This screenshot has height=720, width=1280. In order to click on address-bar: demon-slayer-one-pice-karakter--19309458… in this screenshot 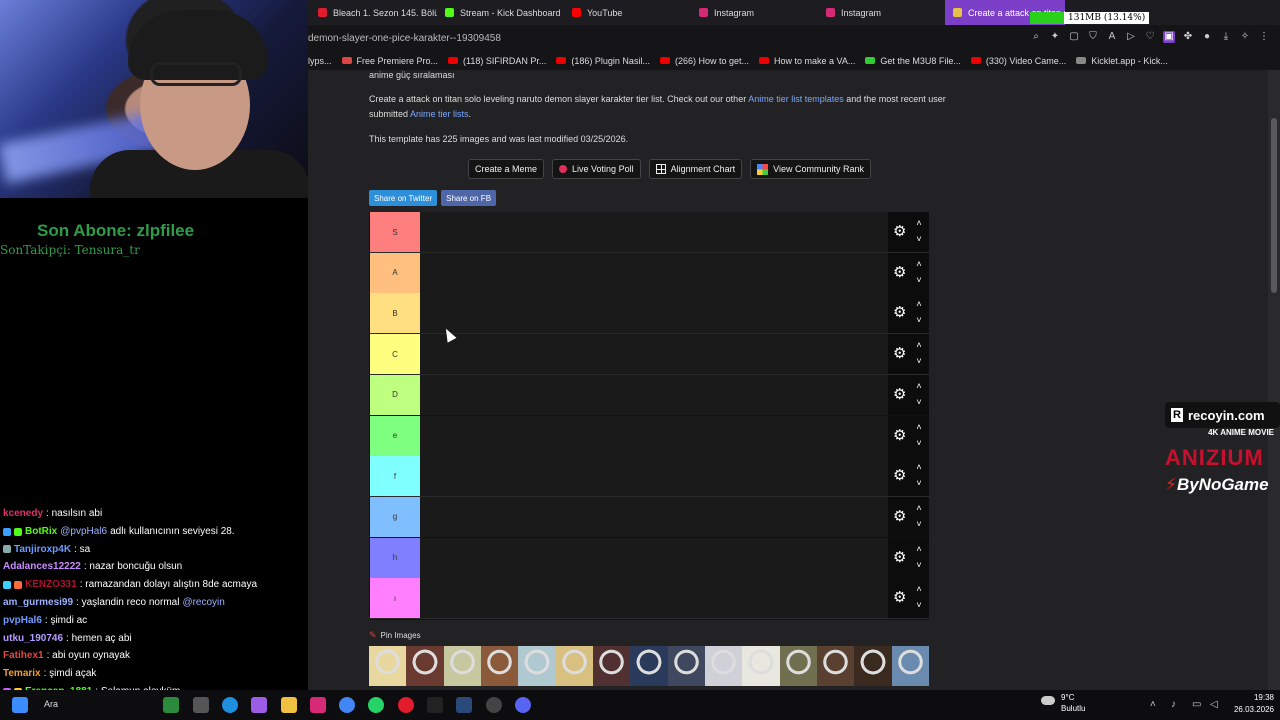, I will do `click(794, 38)`.